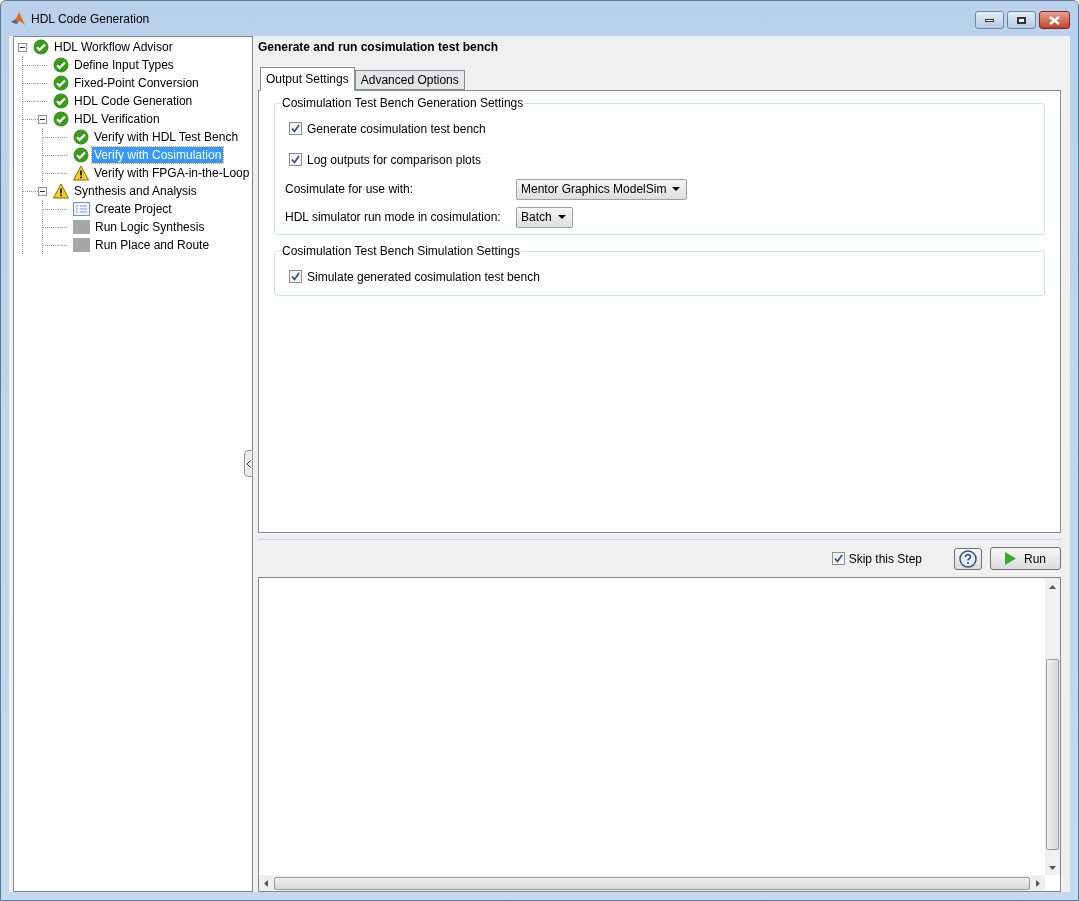 The image size is (1079, 901). Describe the element at coordinates (152, 245) in the screenshot. I see `tree-item: Run Place and Route` at that location.